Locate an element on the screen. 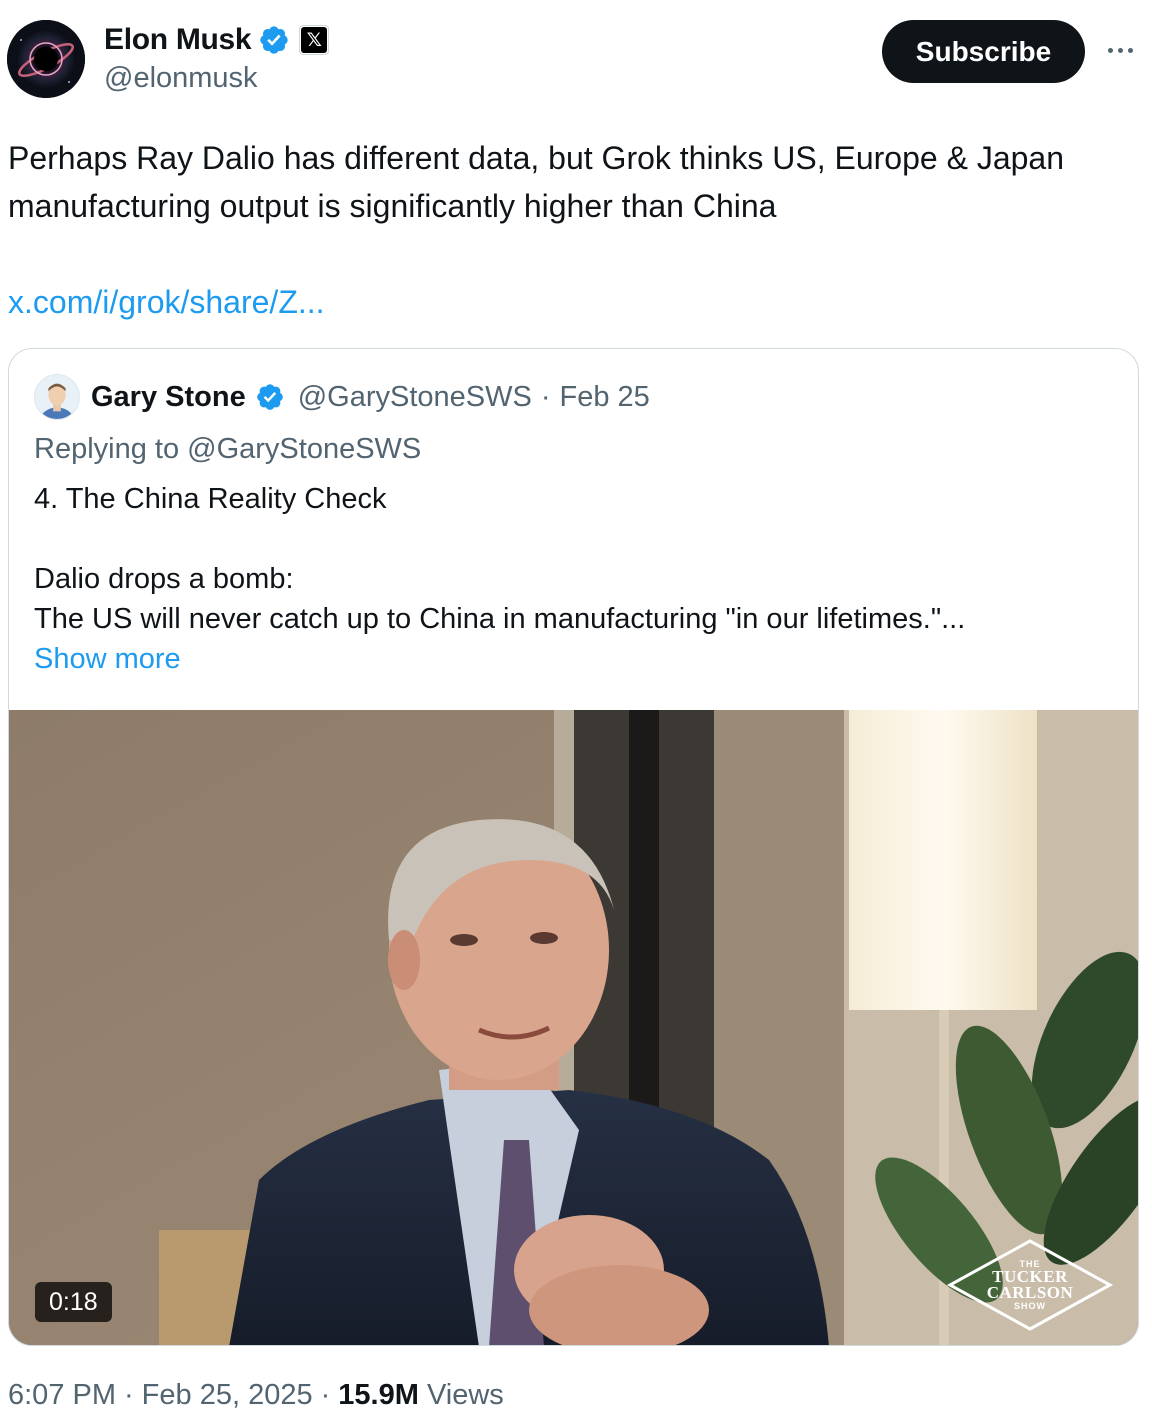 The height and width of the screenshot is (1422, 1152). tweet-meta-footer: 6:07 PM · Feb 25, 2025 · 15.9M Views is located at coordinates (256, 1395).